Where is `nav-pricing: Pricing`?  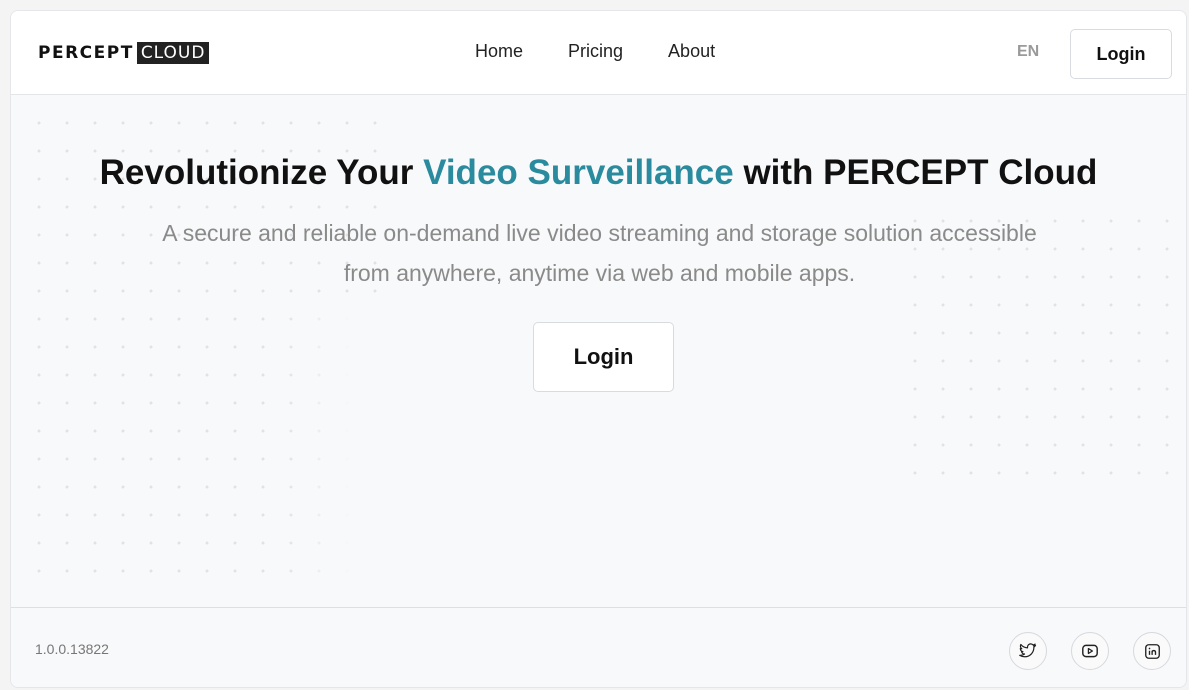 nav-pricing: Pricing is located at coordinates (595, 51).